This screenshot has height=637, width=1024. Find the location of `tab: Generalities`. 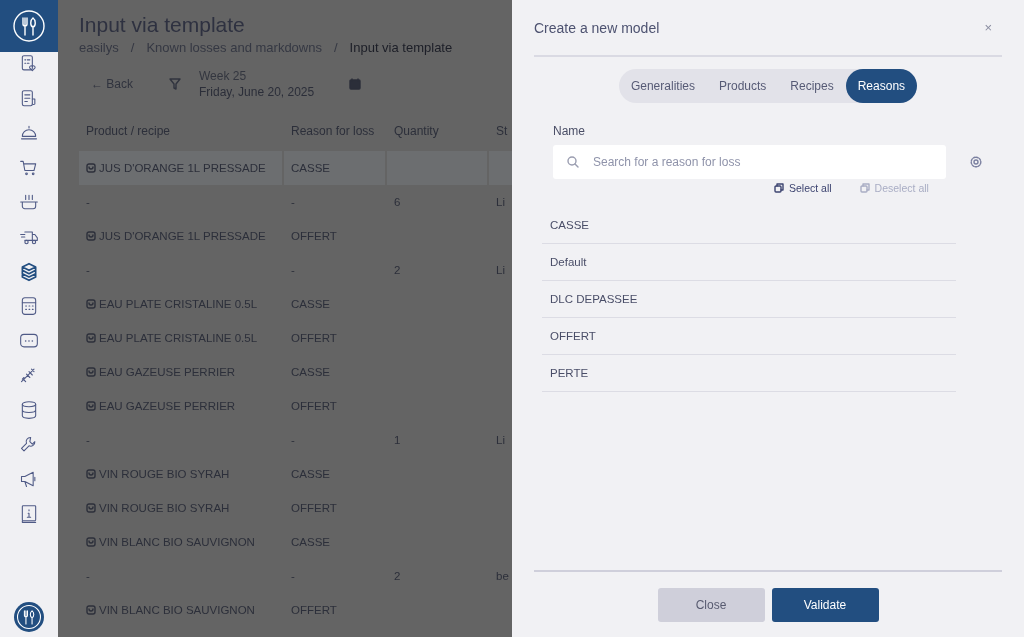

tab: Generalities is located at coordinates (662, 86).